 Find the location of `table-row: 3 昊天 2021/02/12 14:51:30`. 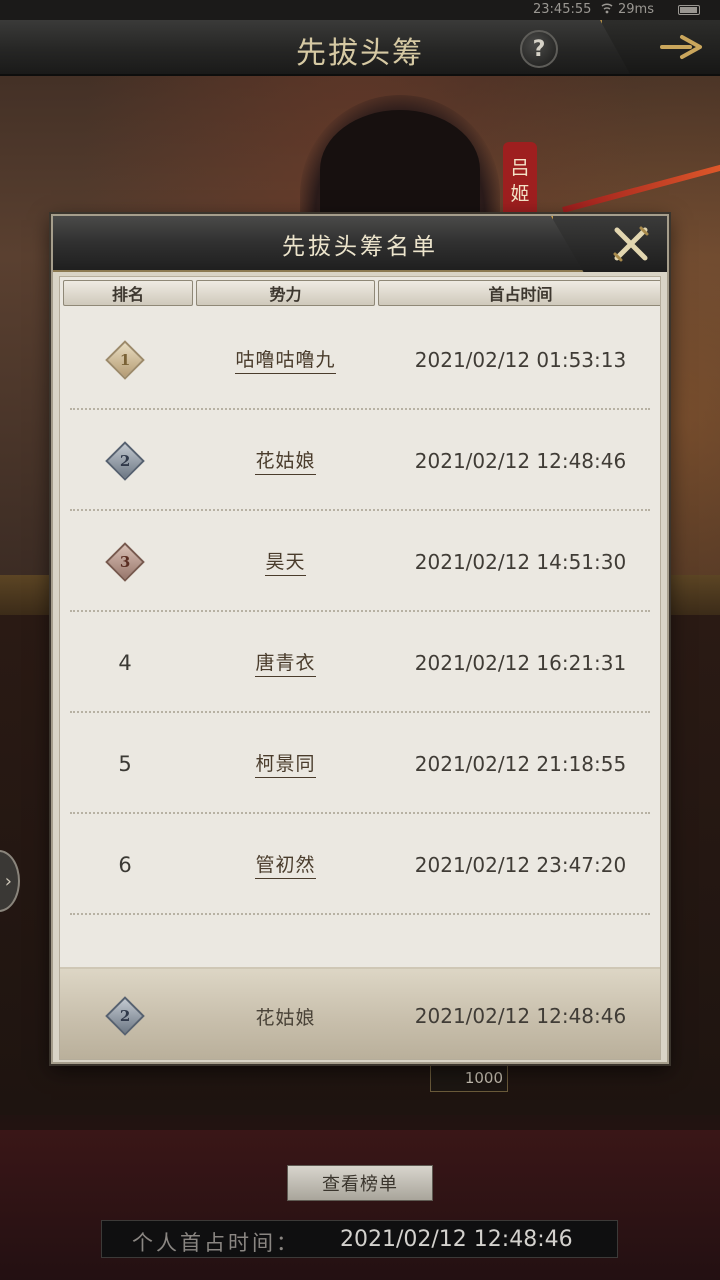

table-row: 3 昊天 2021/02/12 14:51:30 is located at coordinates (360, 561).